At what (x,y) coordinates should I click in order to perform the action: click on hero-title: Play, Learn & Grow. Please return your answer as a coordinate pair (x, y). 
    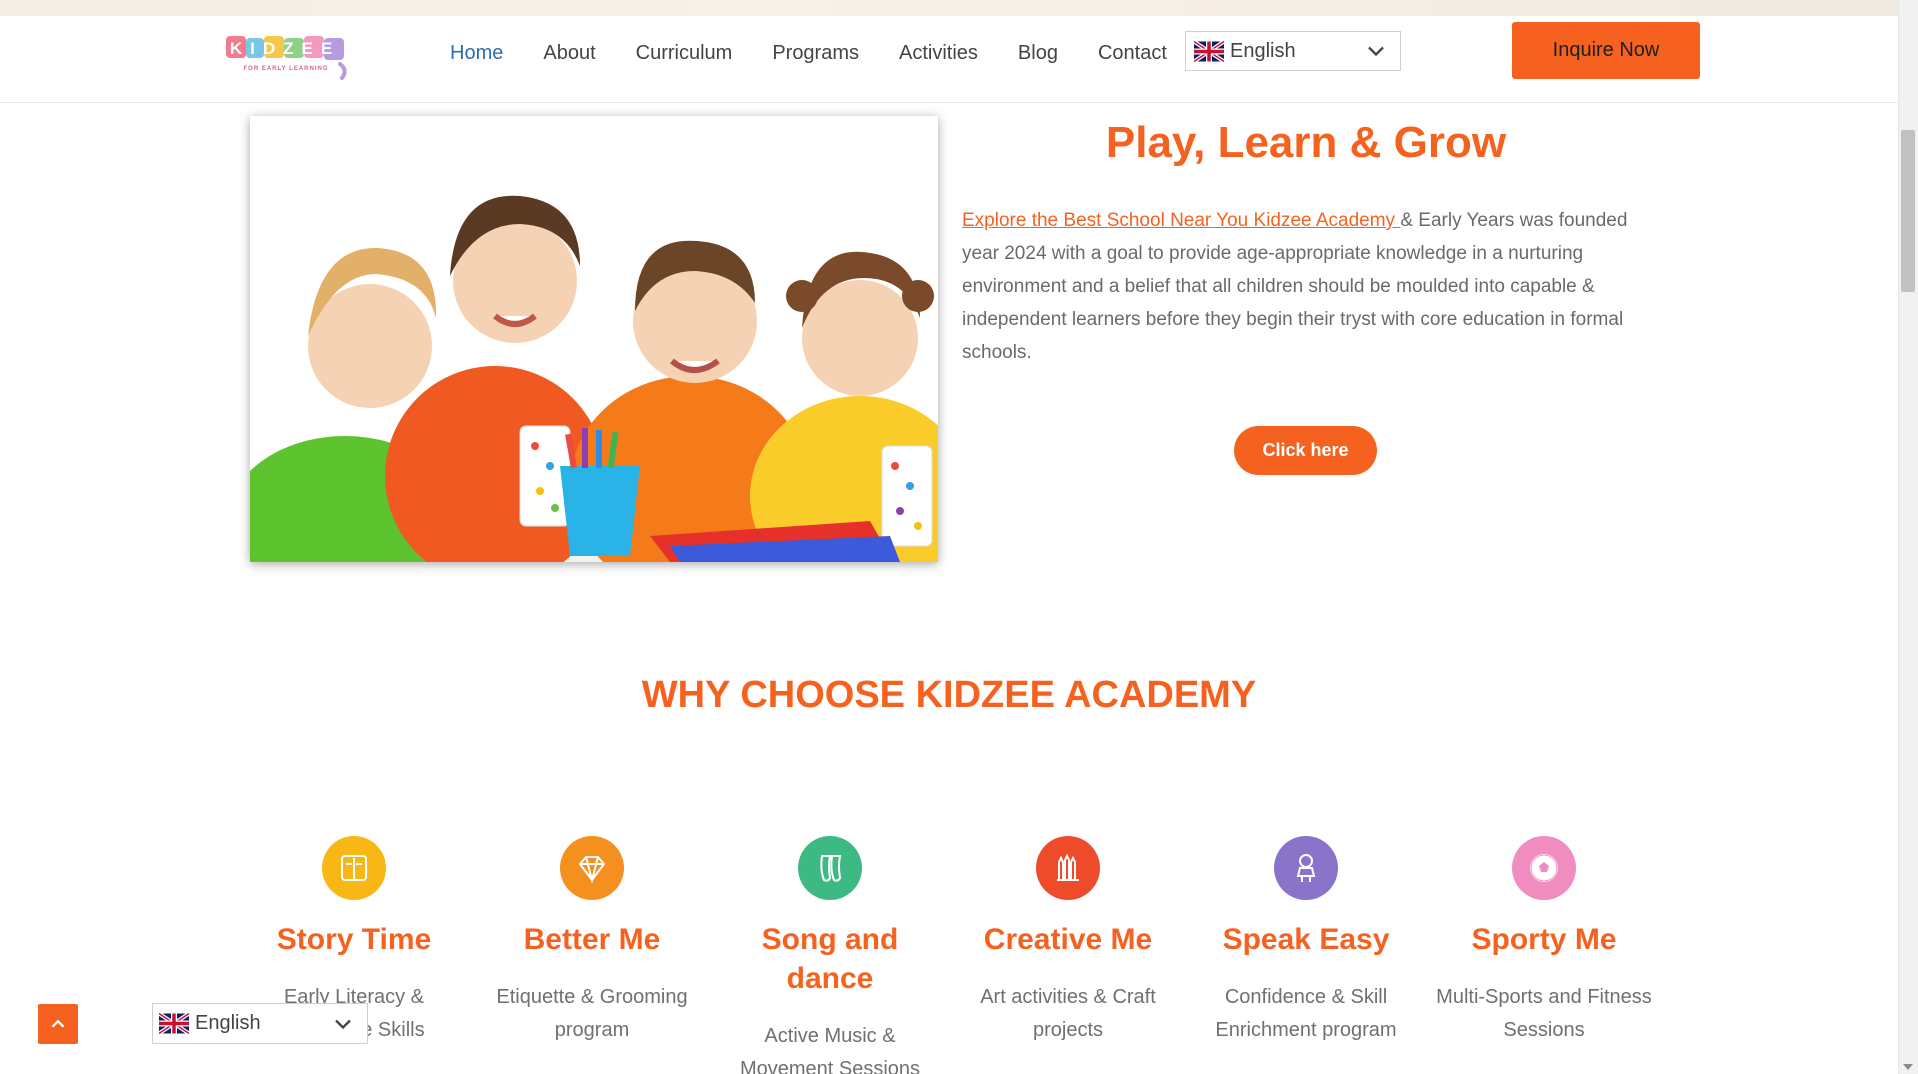
    Looking at the image, I should click on (1306, 142).